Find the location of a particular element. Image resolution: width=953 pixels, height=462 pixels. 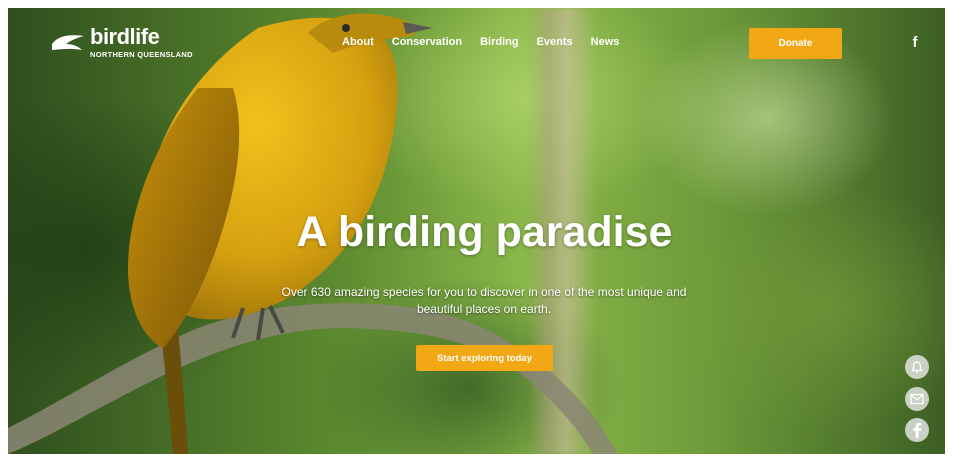

nav-conservation: Conservation is located at coordinates (427, 42).